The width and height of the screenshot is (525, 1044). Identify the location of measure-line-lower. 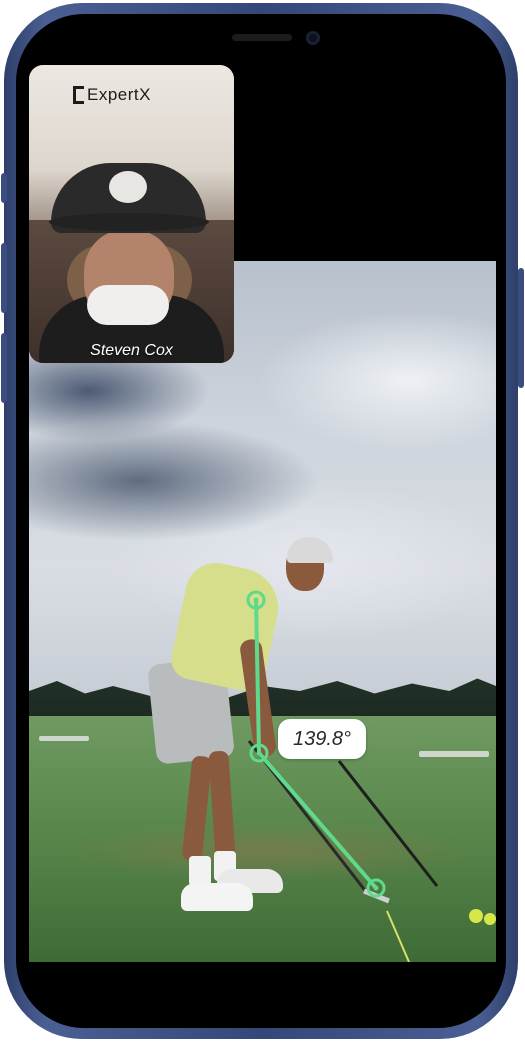
(317, 820).